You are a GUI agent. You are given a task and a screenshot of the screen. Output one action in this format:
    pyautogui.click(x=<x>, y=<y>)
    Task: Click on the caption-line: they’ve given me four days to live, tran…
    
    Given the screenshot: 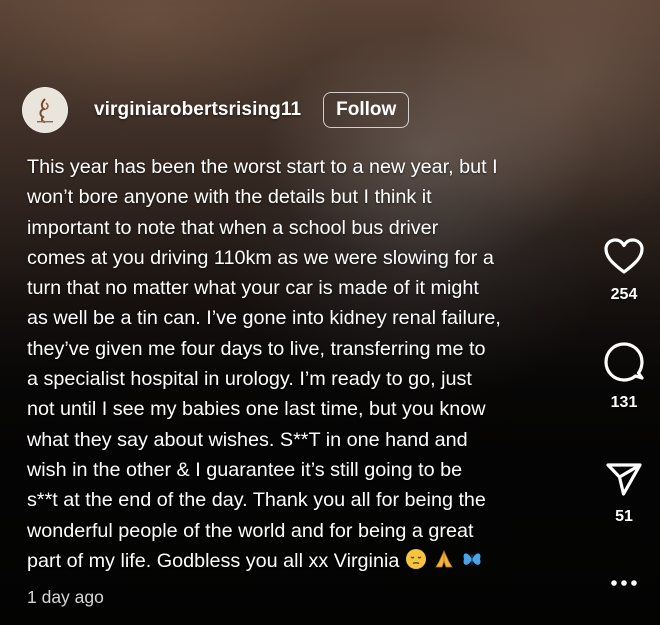 What is the action you would take?
    pyautogui.click(x=256, y=348)
    